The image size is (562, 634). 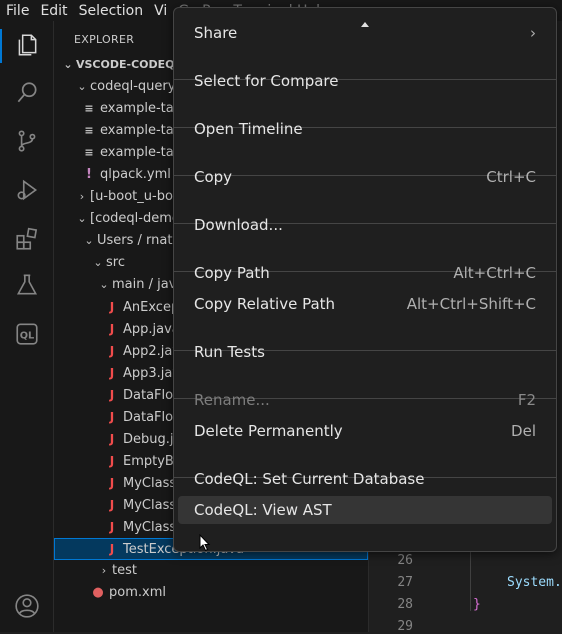 What do you see at coordinates (133, 86) in the screenshot?
I see `tree-item-label: codeql-query` at bounding box center [133, 86].